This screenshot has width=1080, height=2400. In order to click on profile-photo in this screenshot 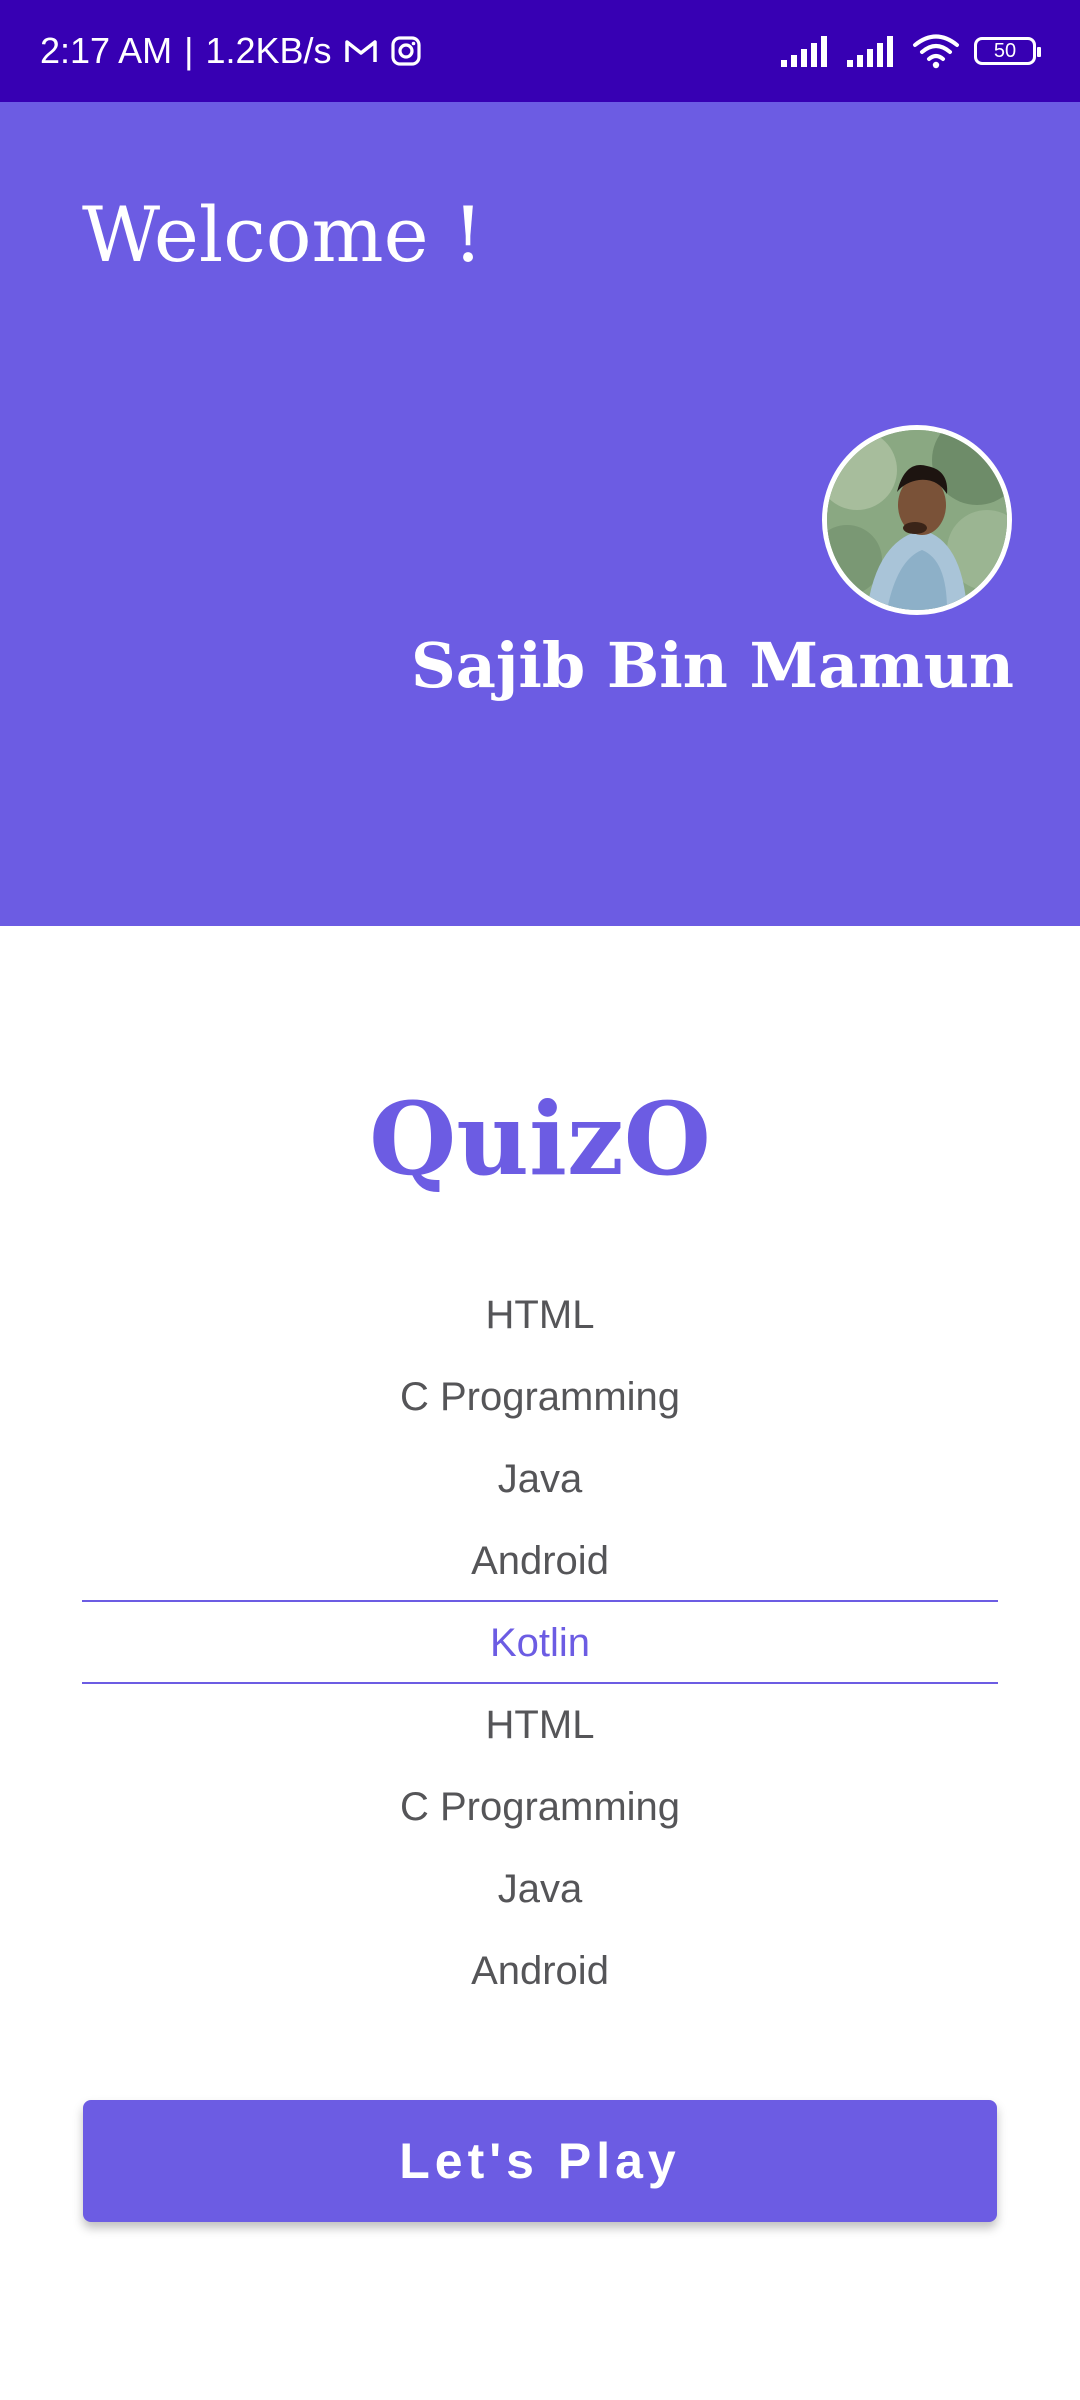, I will do `click(917, 520)`.